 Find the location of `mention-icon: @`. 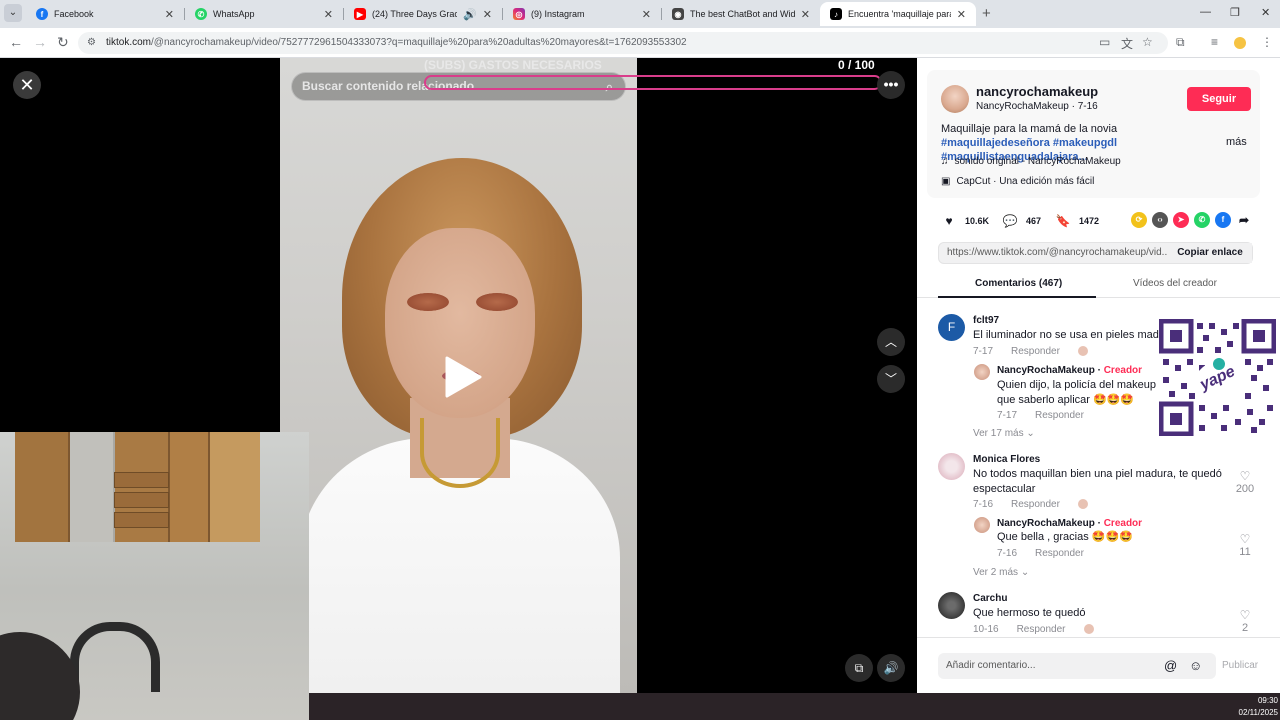

mention-icon: @ is located at coordinates (1170, 665).